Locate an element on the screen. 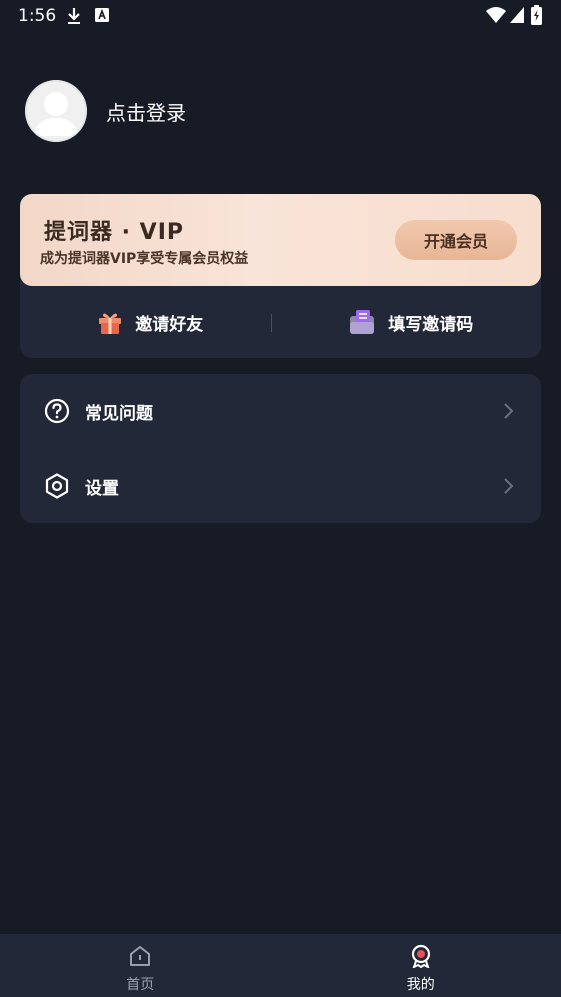 Image resolution: width=561 pixels, height=997 pixels. invite-divider is located at coordinates (271, 323).